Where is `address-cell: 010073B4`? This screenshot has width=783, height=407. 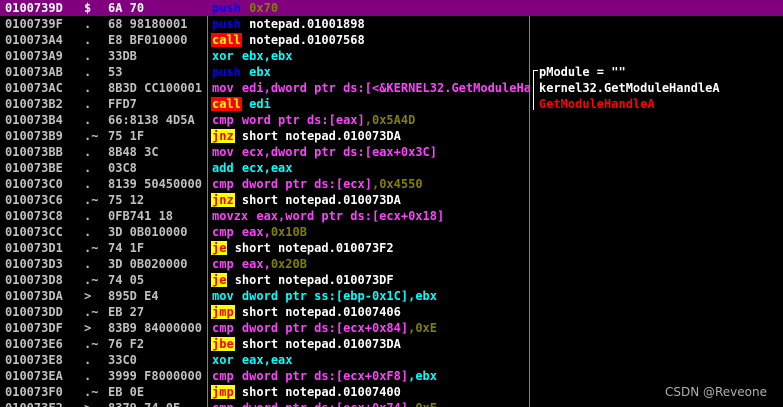
address-cell: 010073B4 is located at coordinates (38, 120).